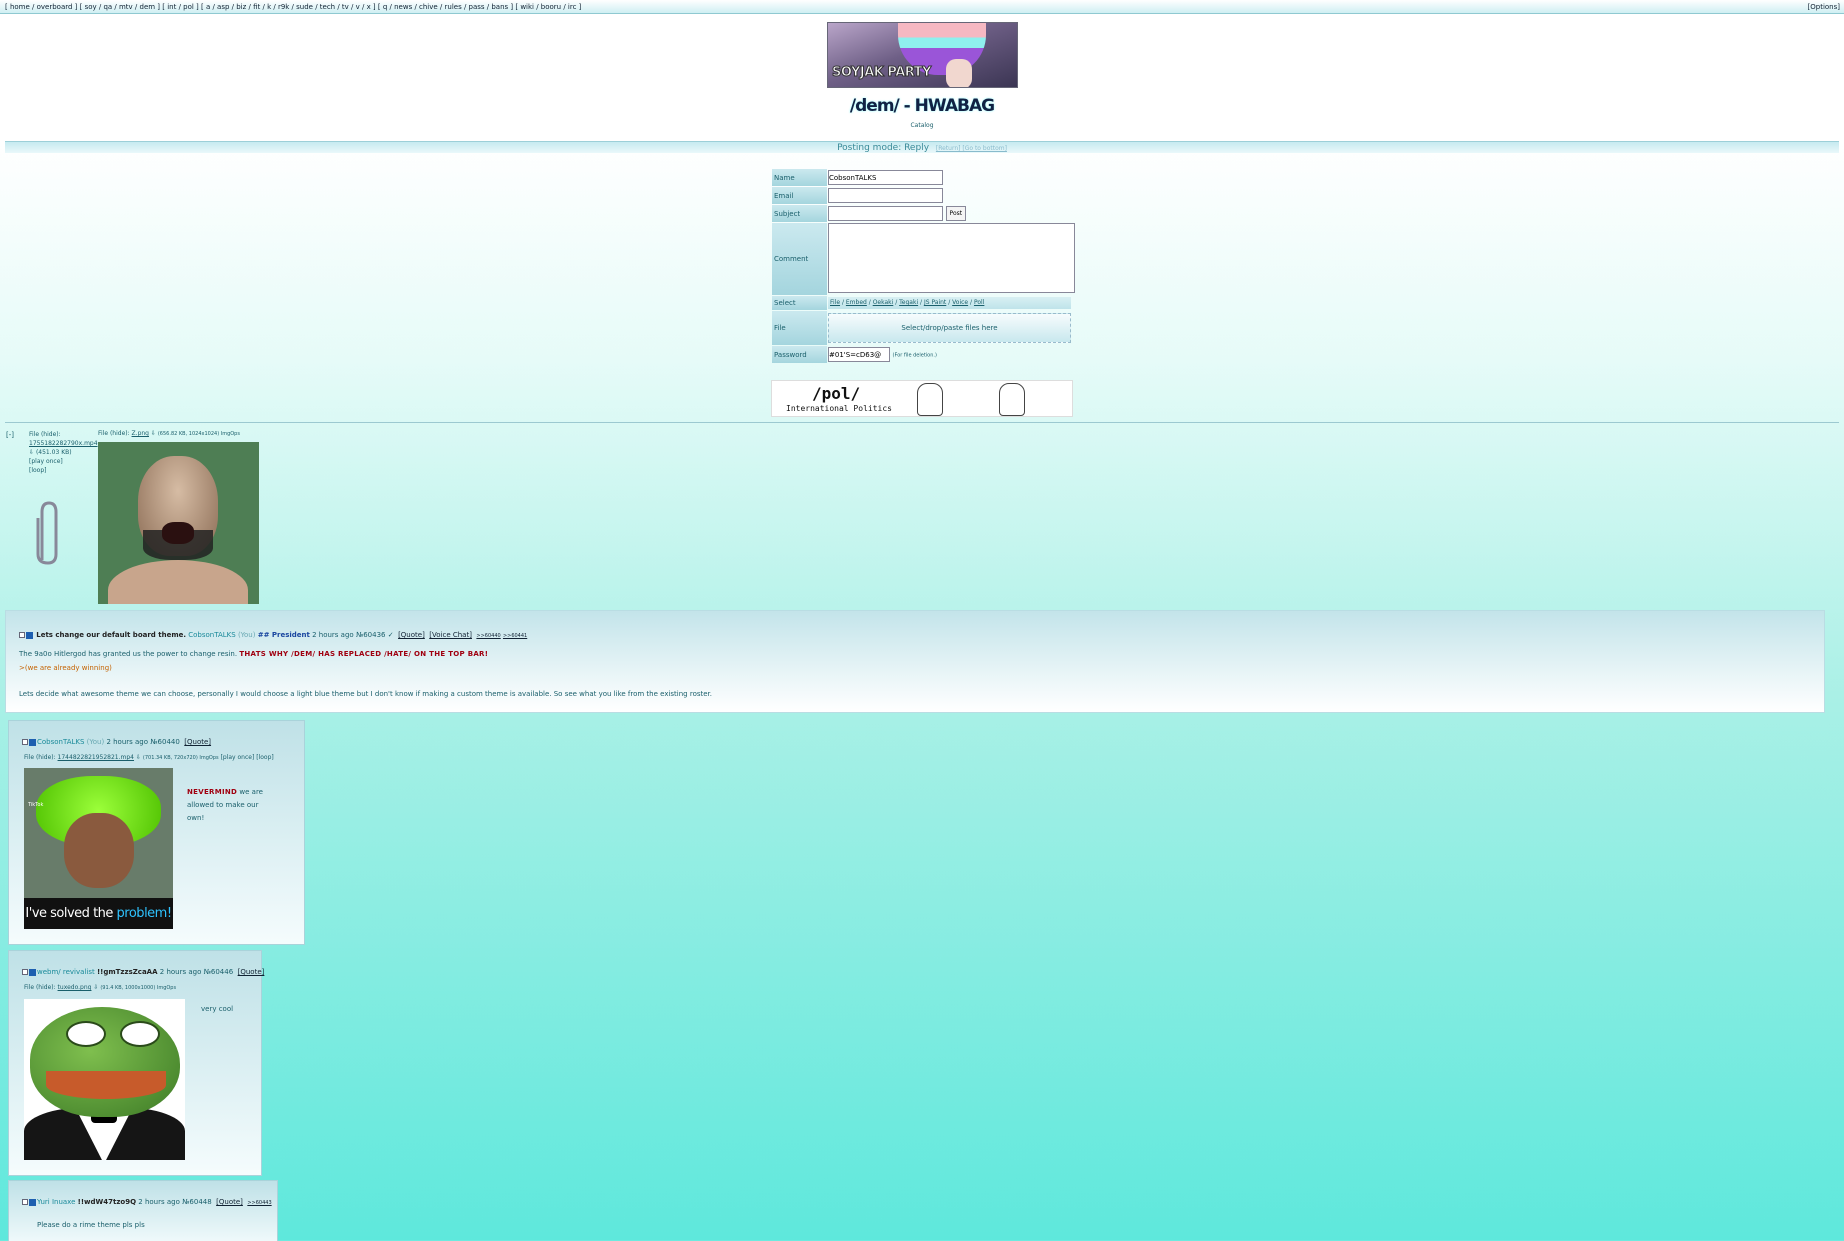  Describe the element at coordinates (64, 470) in the screenshot. I see `loop-link: [loop]` at that location.